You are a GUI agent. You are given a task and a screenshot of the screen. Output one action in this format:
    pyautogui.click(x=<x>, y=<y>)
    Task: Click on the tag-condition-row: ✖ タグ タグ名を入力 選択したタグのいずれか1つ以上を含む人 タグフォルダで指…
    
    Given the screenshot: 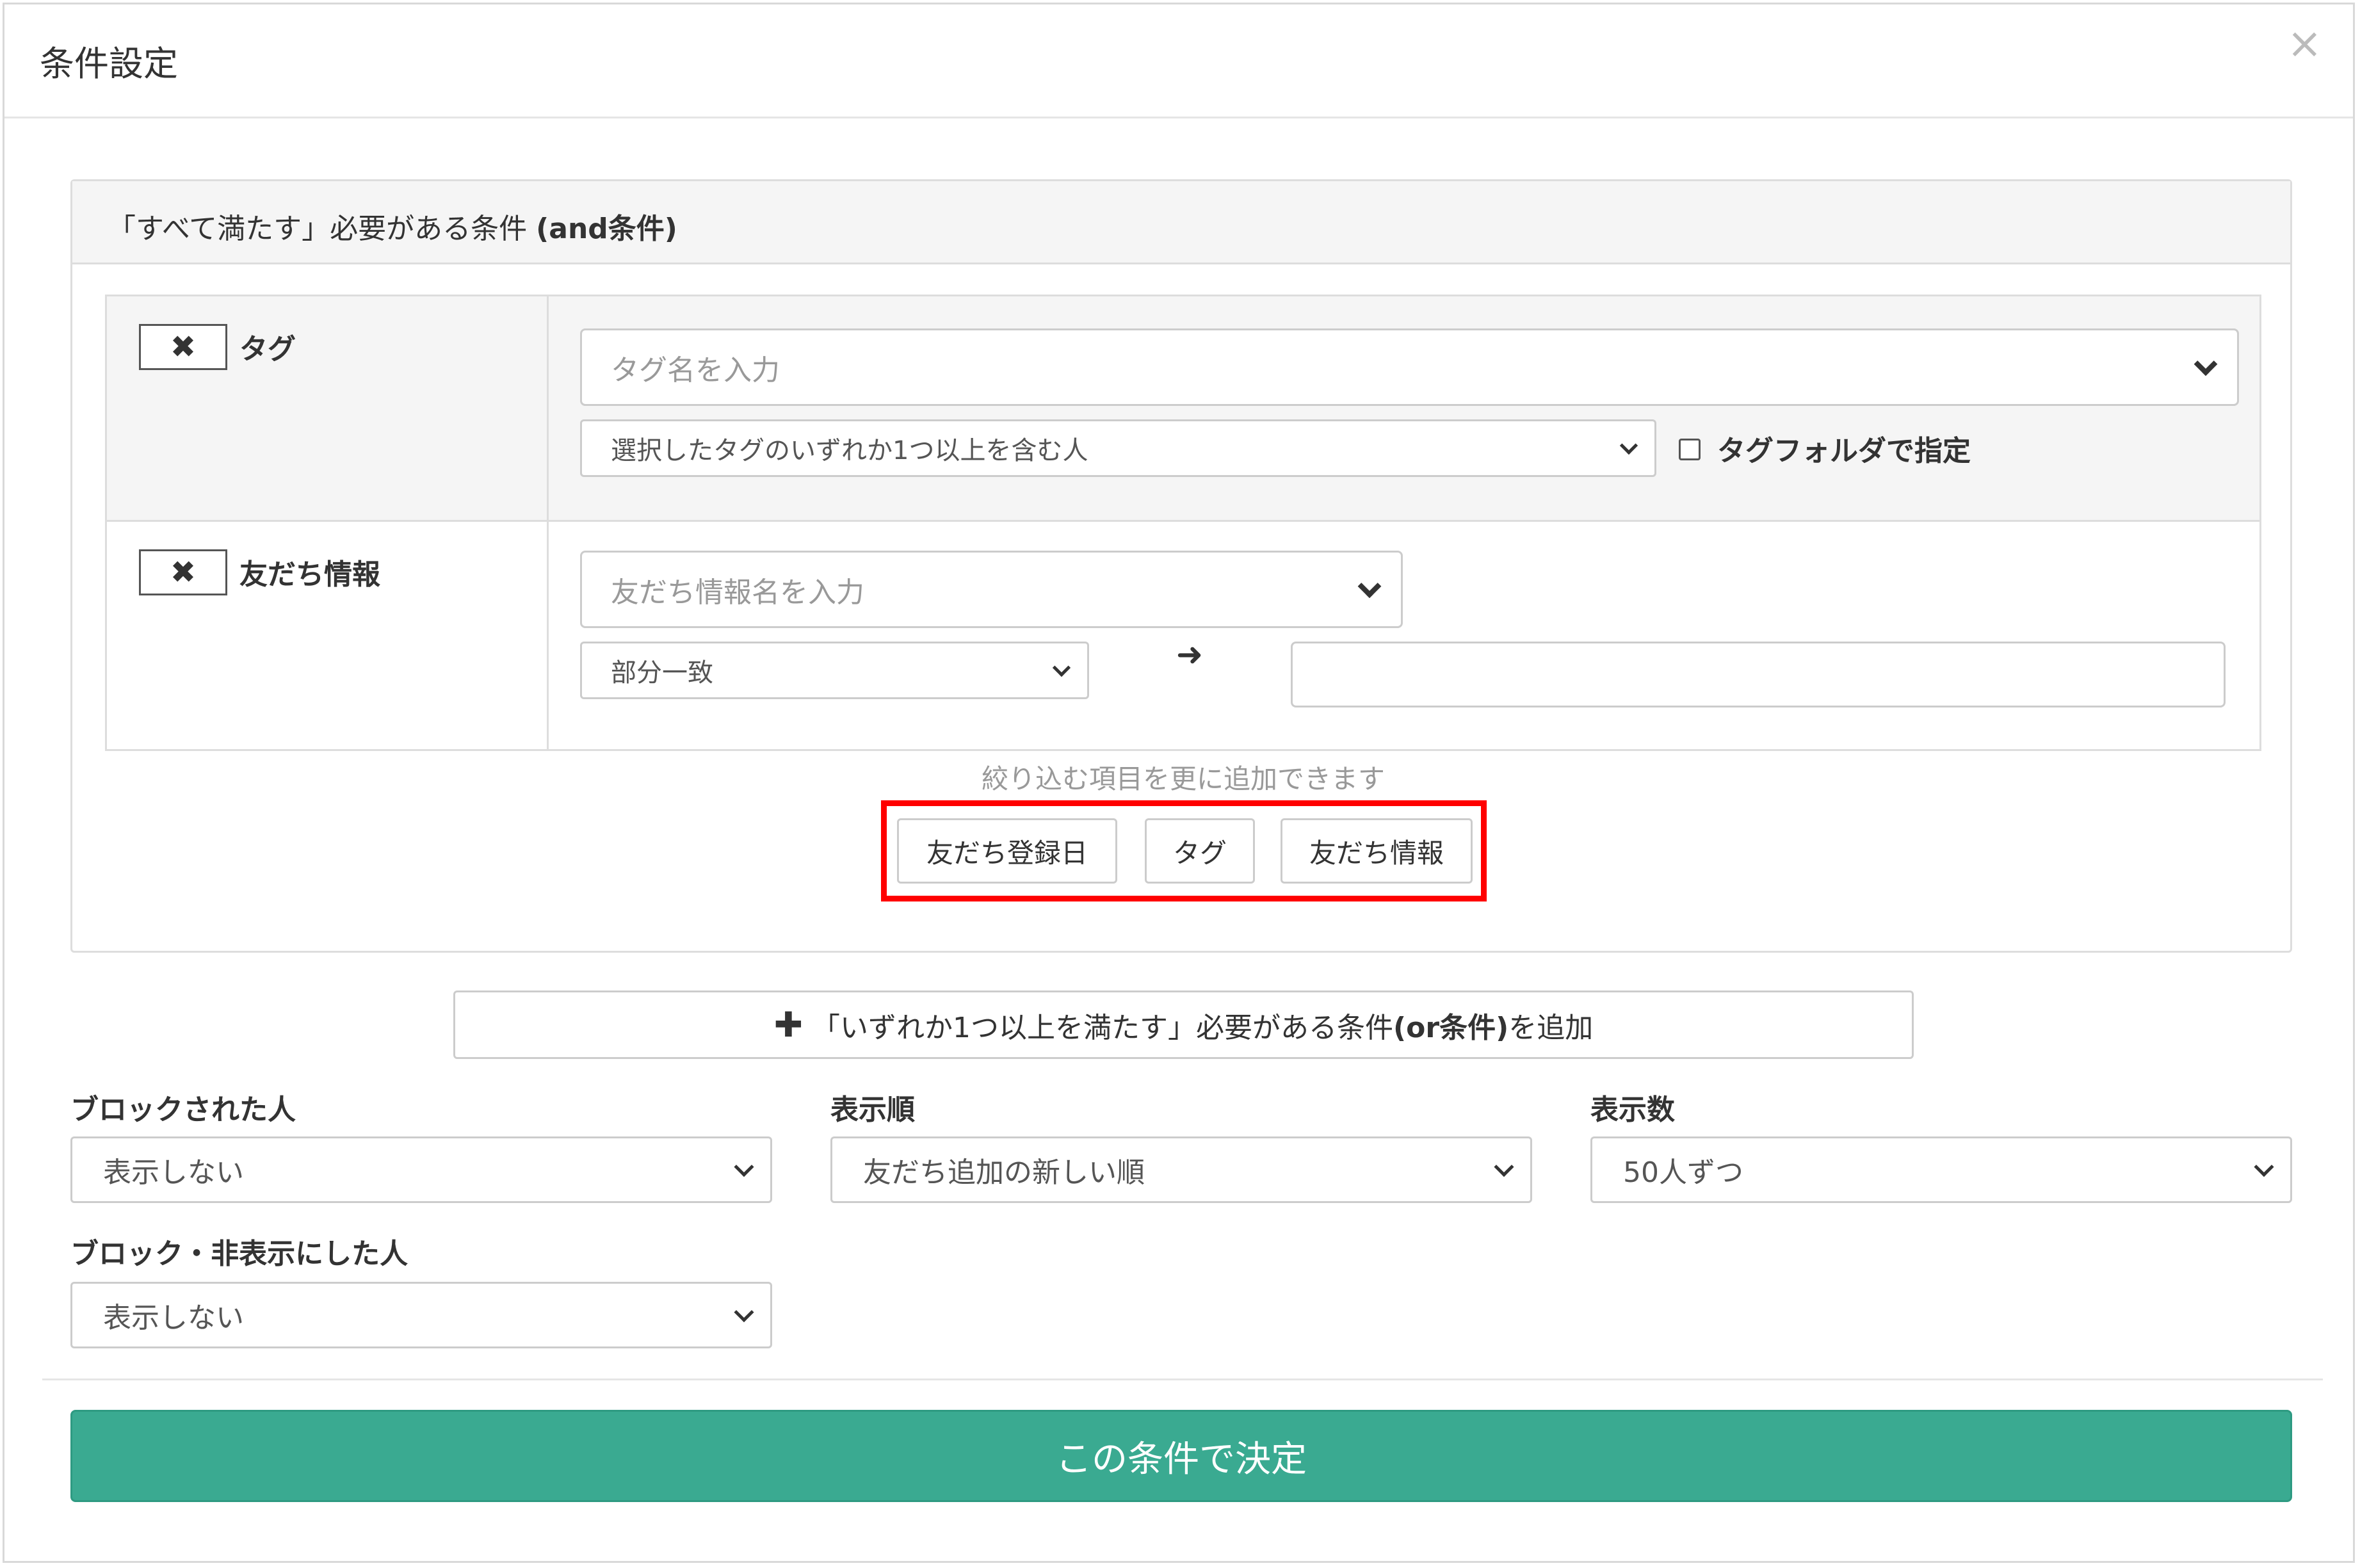 What is the action you would take?
    pyautogui.click(x=1183, y=409)
    